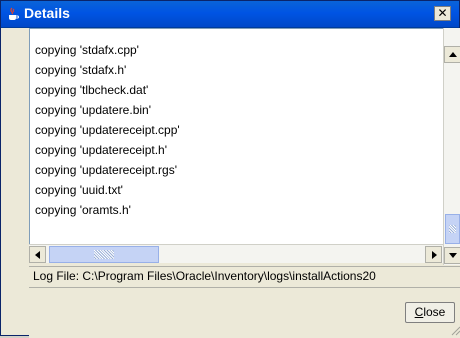 This screenshot has width=460, height=338. Describe the element at coordinates (107, 34) in the screenshot. I see `log-line-clipped` at that location.